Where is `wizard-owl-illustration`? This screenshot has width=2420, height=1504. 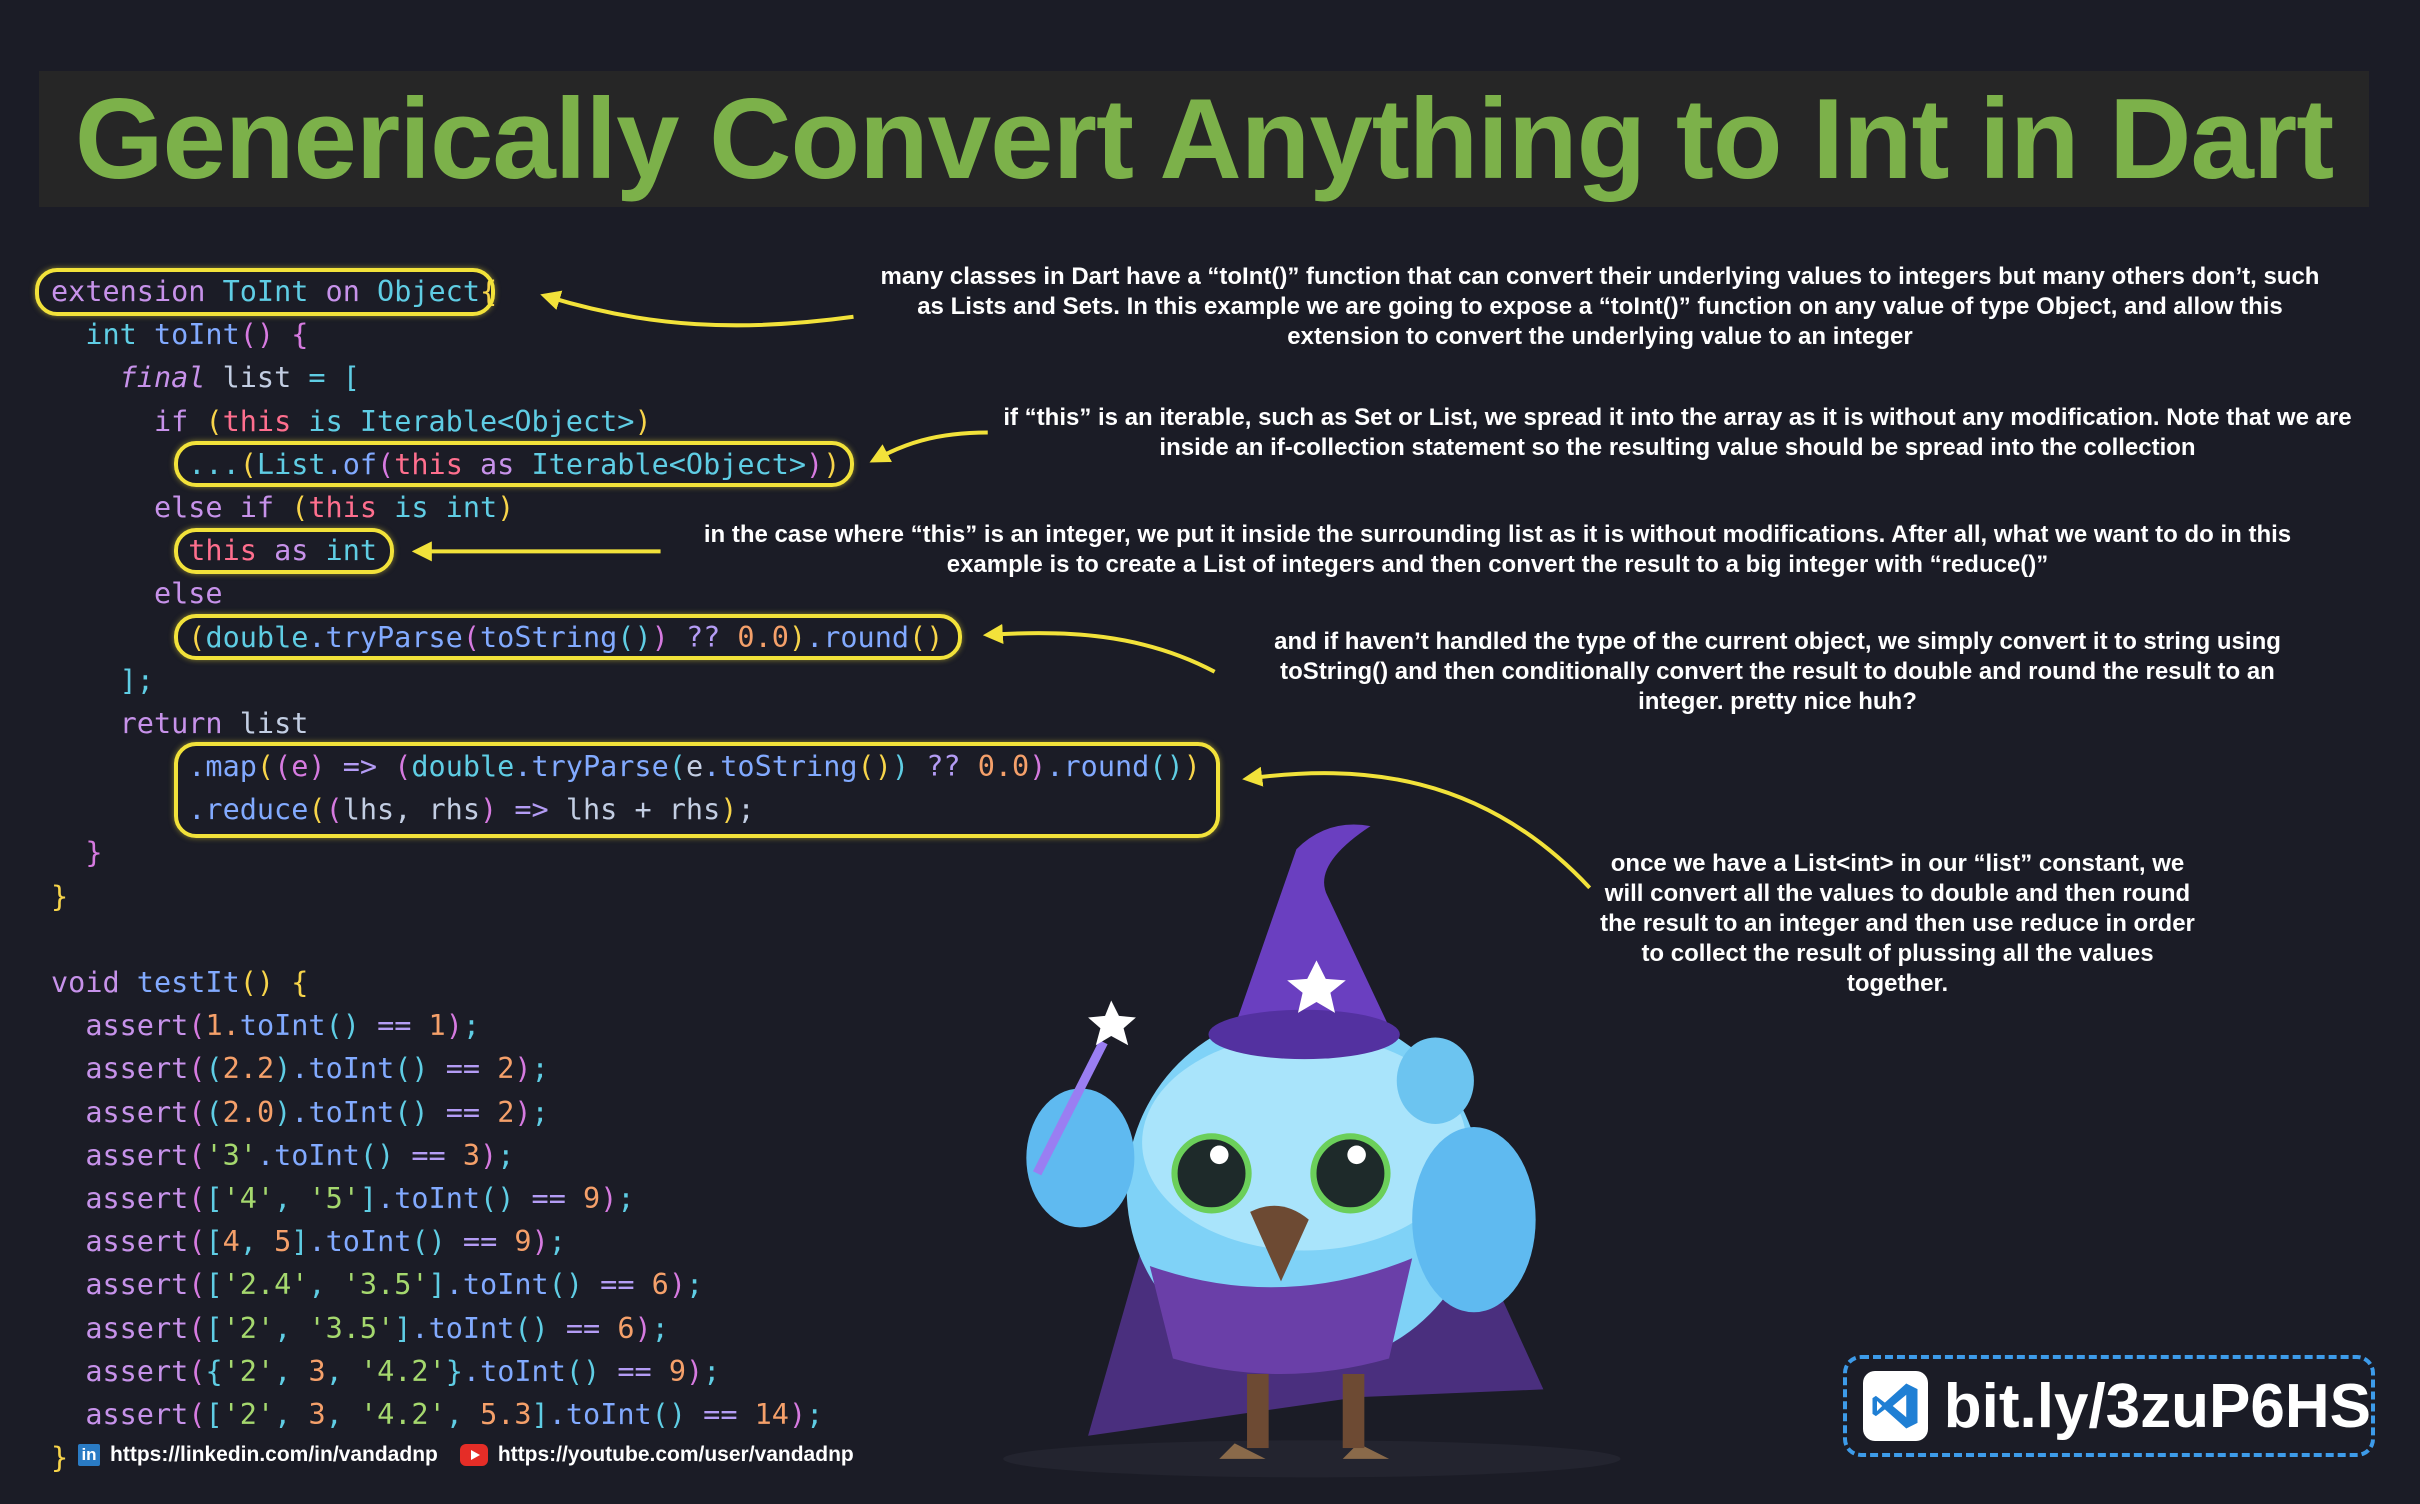 wizard-owl-illustration is located at coordinates (1312, 1151).